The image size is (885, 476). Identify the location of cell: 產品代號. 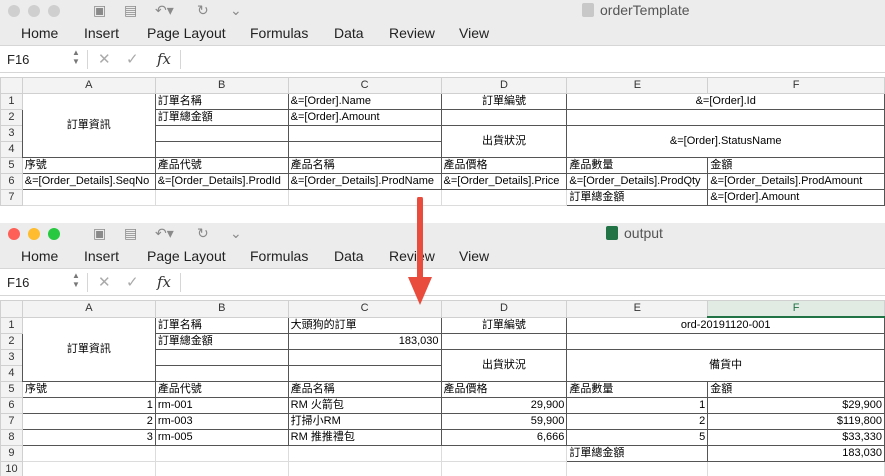
(221, 389).